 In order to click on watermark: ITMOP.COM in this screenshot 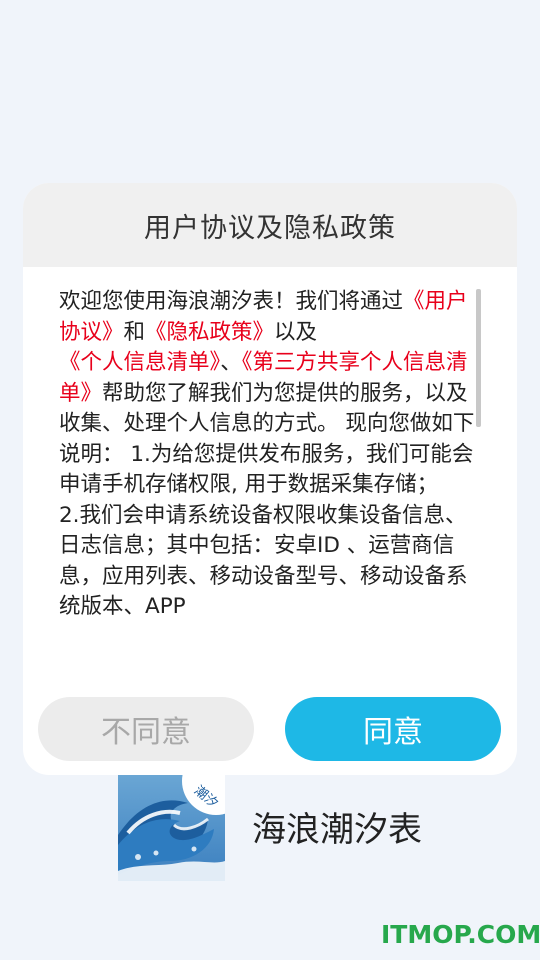, I will do `click(460, 934)`.